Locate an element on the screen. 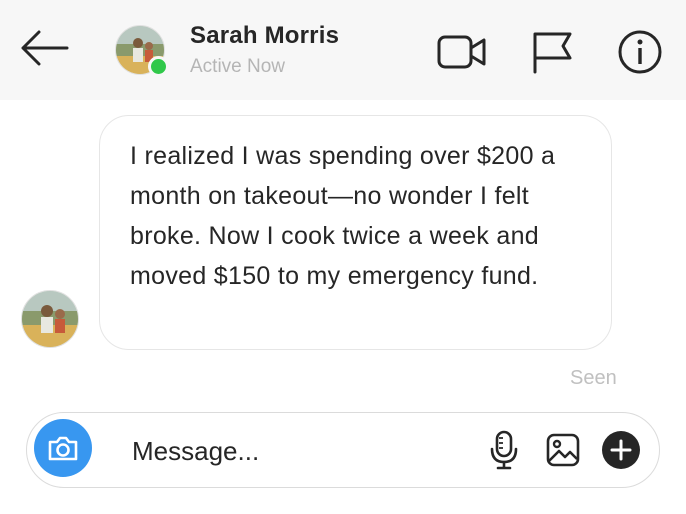 The width and height of the screenshot is (686, 514). camera-icon is located at coordinates (63, 448).